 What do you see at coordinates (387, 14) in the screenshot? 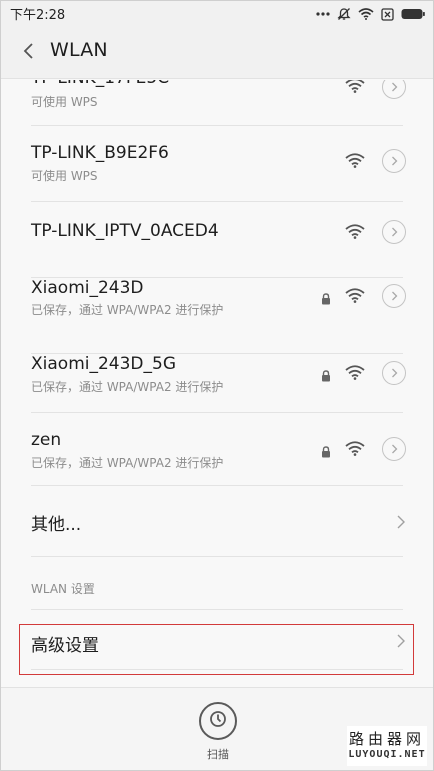
I see `sim-icon` at bounding box center [387, 14].